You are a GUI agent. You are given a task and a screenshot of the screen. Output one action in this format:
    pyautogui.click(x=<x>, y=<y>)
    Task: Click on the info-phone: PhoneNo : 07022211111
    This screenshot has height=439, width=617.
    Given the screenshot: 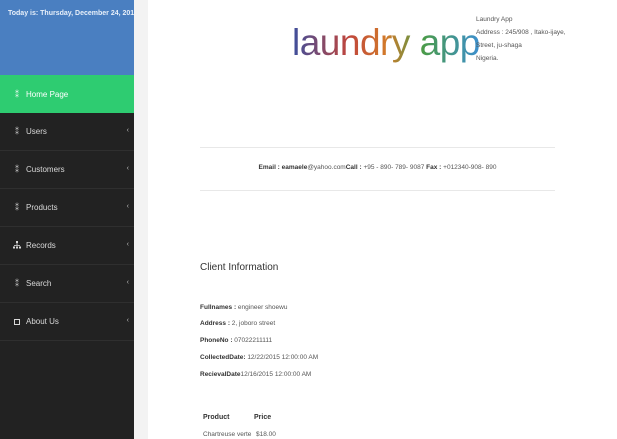 What is the action you would take?
    pyautogui.click(x=236, y=340)
    